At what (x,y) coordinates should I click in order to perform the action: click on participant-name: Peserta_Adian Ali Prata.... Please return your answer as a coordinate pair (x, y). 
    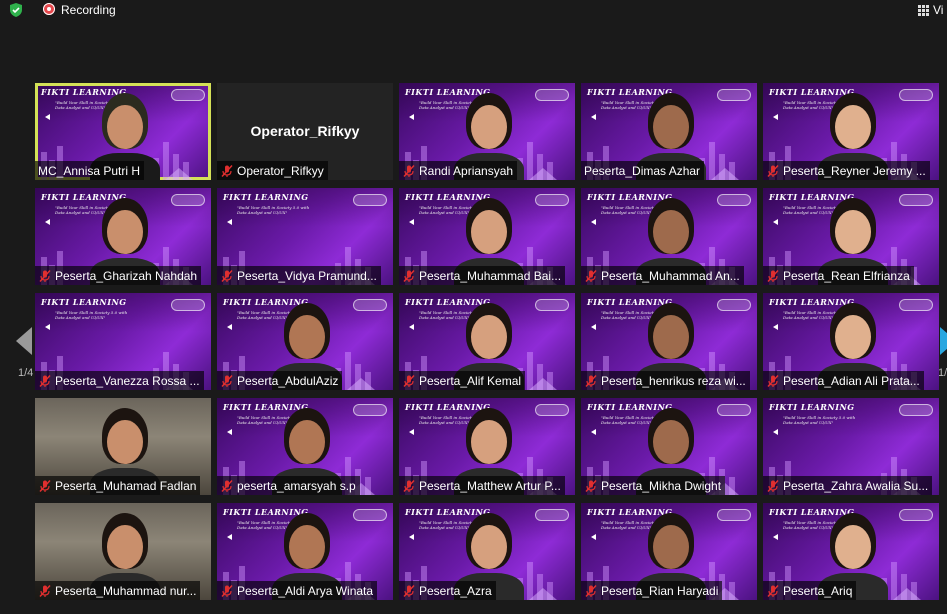
    Looking at the image, I should click on (851, 380).